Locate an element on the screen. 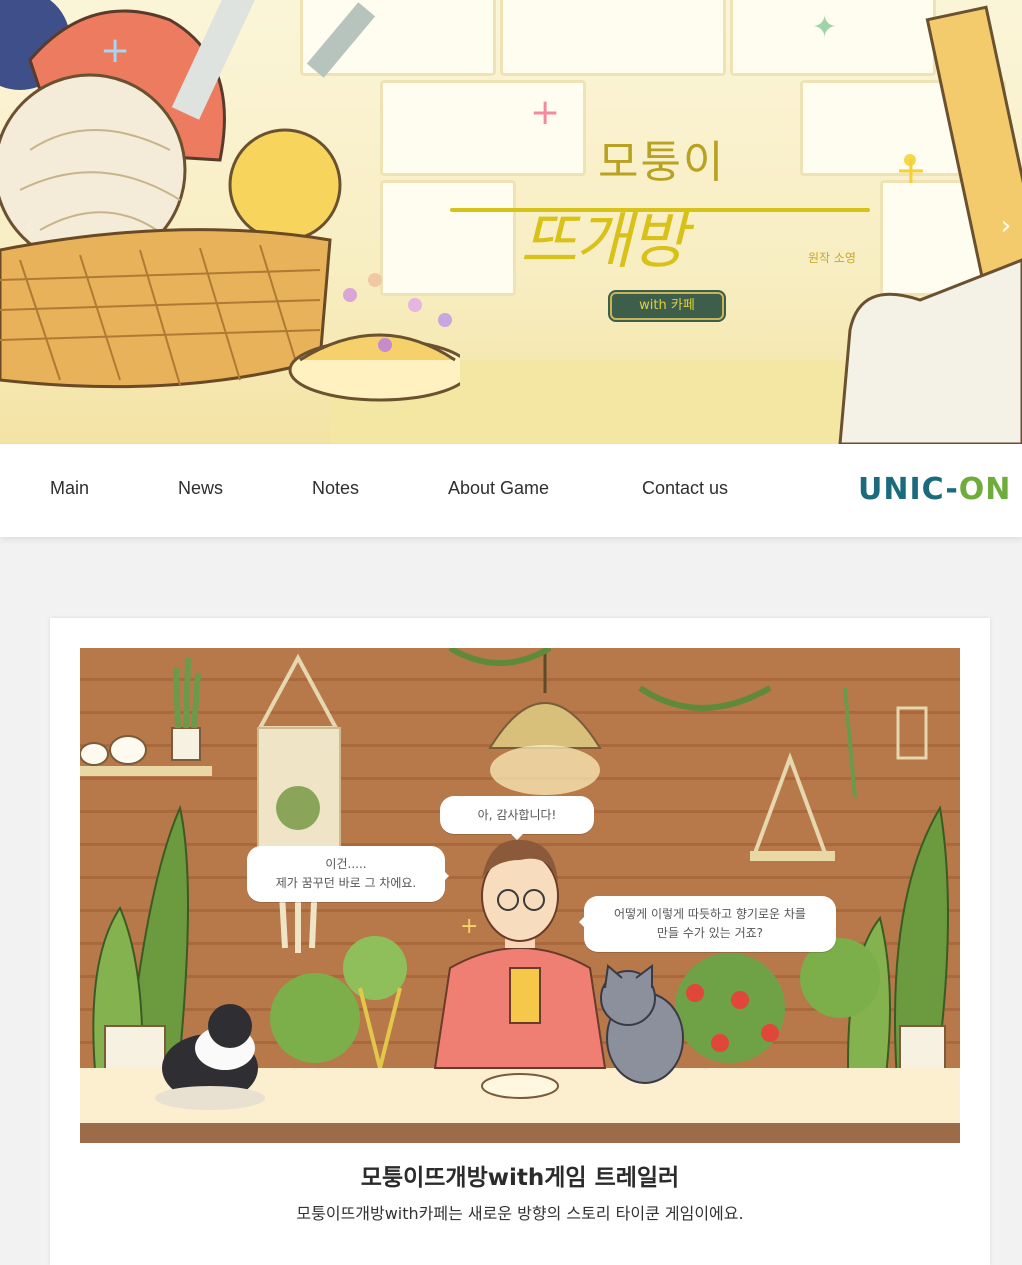  game-logo-subtitle: 모퉁이 is located at coordinates (662, 162).